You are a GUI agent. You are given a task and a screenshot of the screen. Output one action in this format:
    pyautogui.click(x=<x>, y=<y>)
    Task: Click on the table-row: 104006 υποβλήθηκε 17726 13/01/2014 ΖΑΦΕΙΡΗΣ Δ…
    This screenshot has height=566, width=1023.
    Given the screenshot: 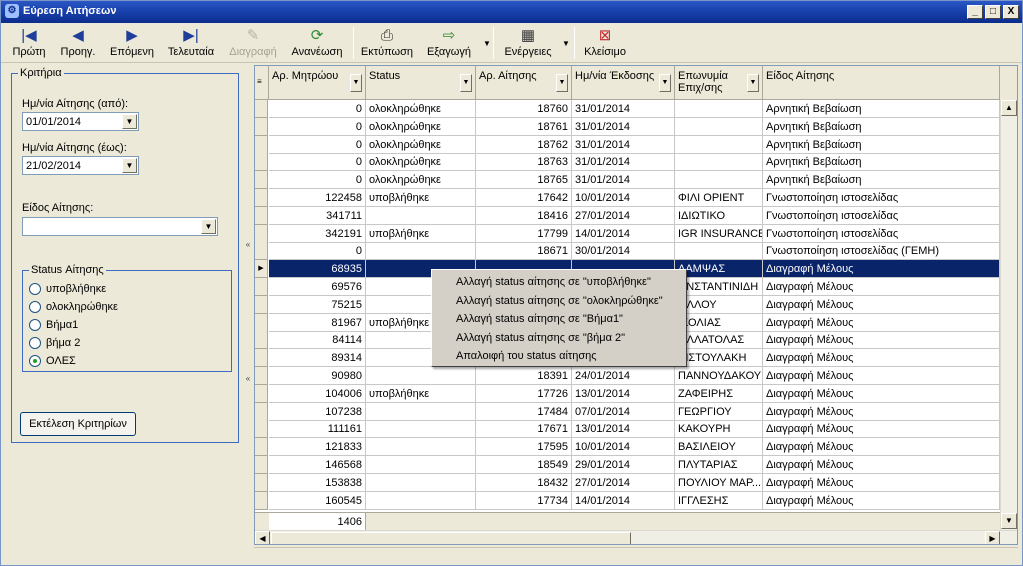 What is the action you would take?
    pyautogui.click(x=627, y=393)
    